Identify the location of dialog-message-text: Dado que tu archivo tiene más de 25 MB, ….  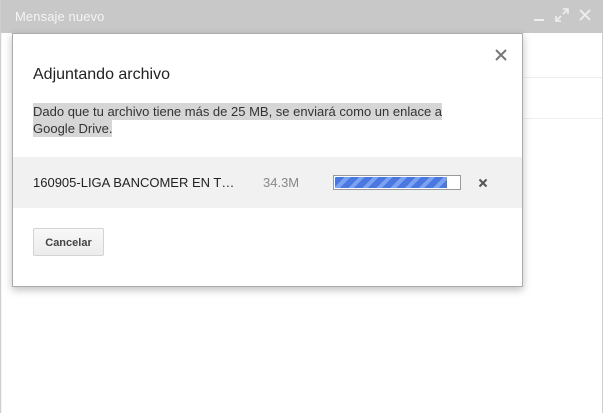
(238, 120).